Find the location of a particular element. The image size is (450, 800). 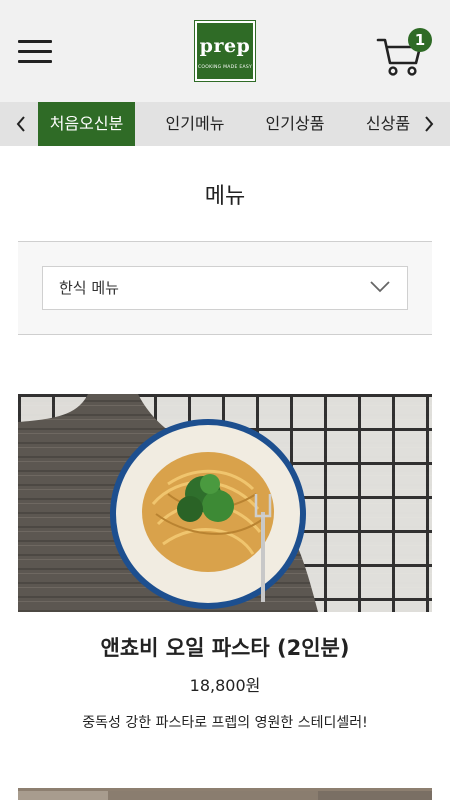

chevron-down-icon is located at coordinates (380, 288).